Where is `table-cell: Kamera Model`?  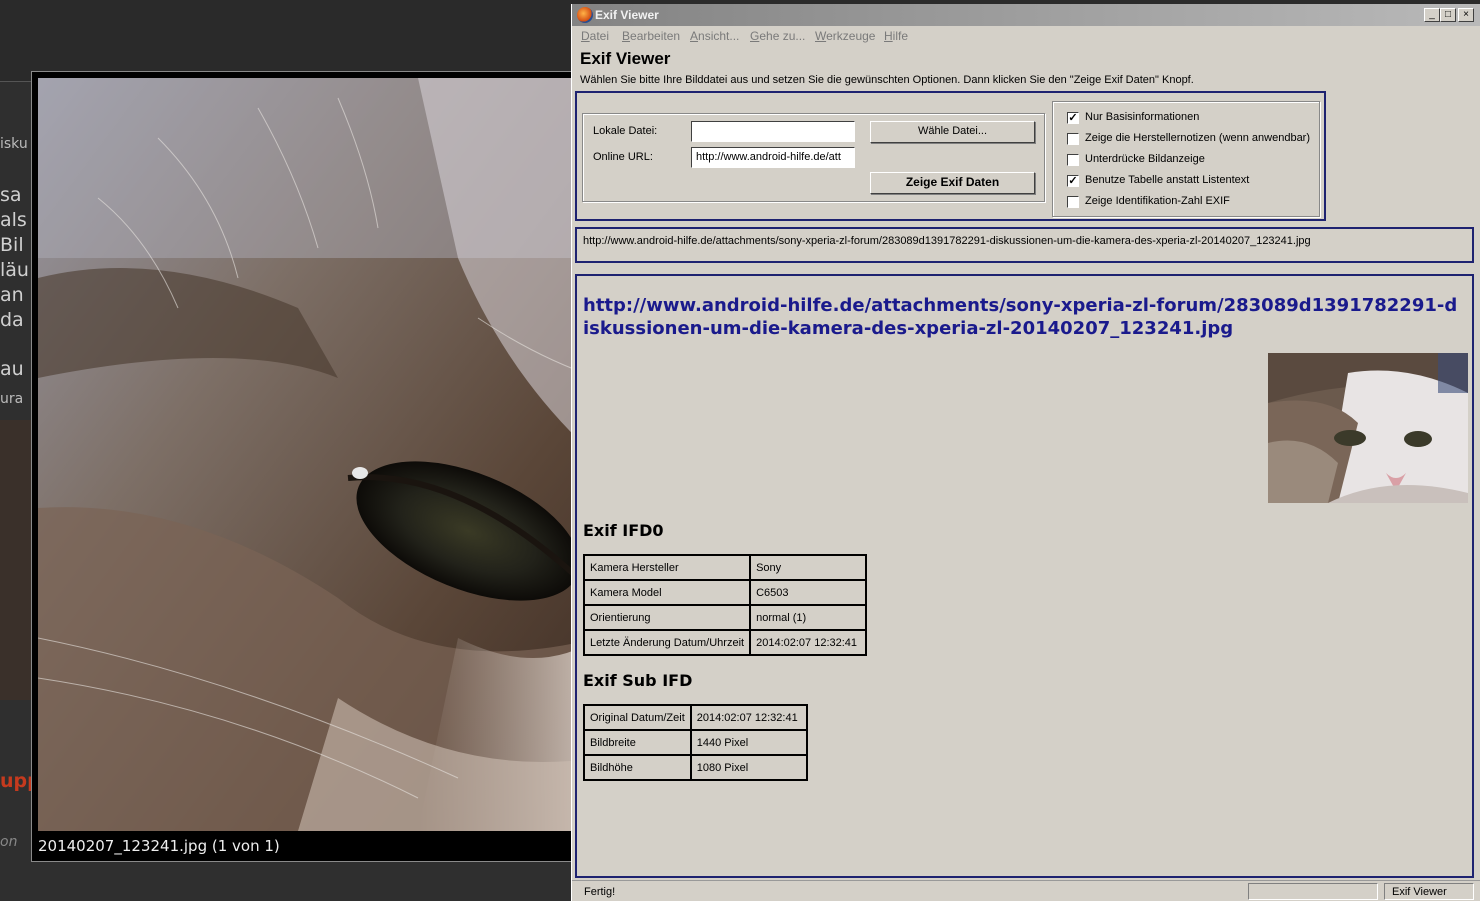 table-cell: Kamera Model is located at coordinates (667, 592).